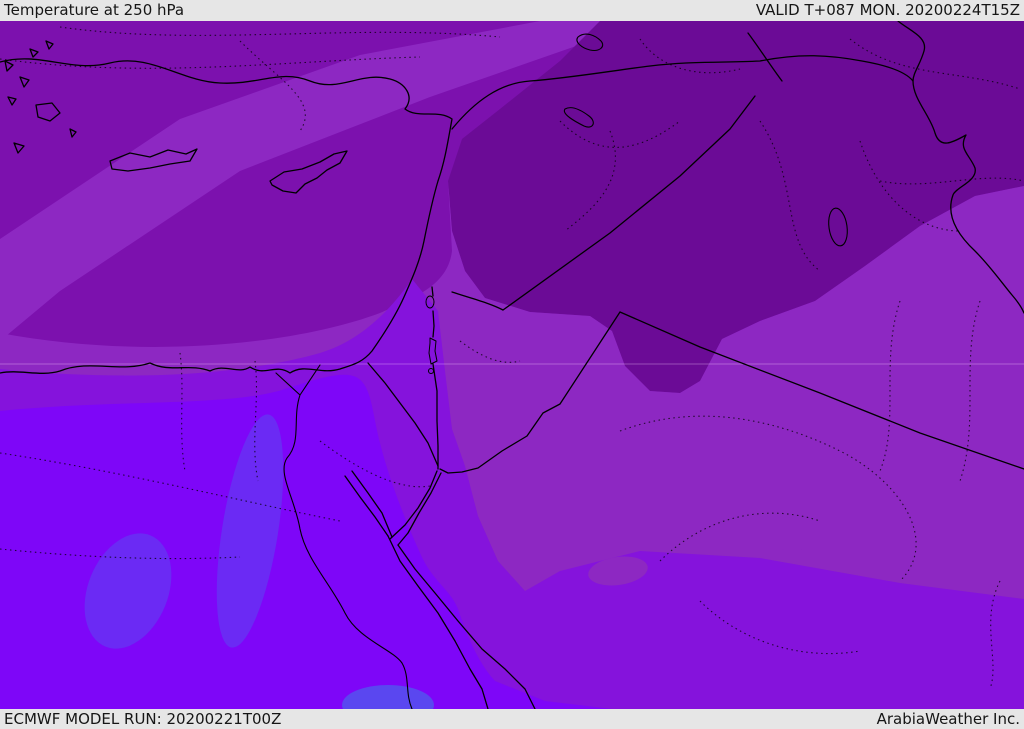 This screenshot has height=729, width=1024. What do you see at coordinates (887, 10) in the screenshot?
I see `valid-time-label: VALID T+087 MON. 20200224T15Z` at bounding box center [887, 10].